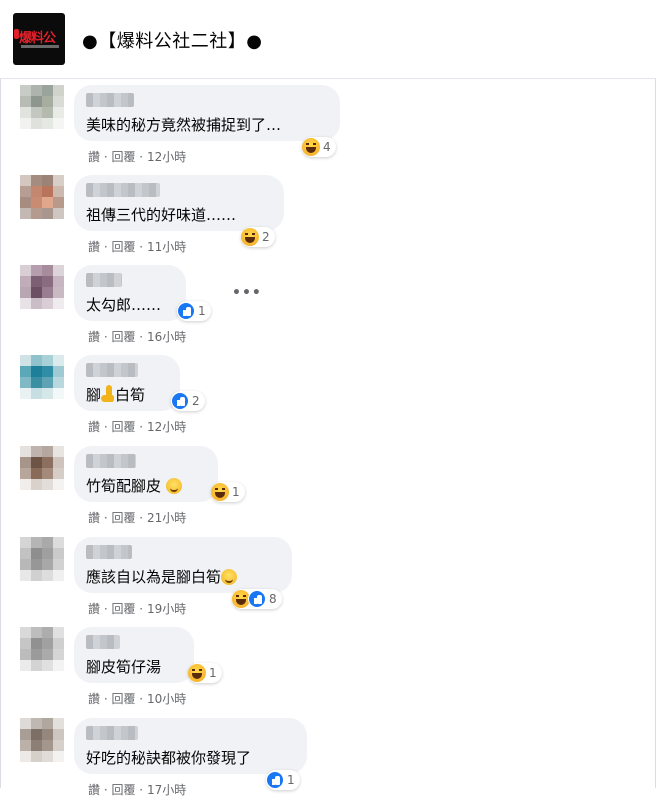  I want to click on page-avatar: 爆料公, so click(39, 39).